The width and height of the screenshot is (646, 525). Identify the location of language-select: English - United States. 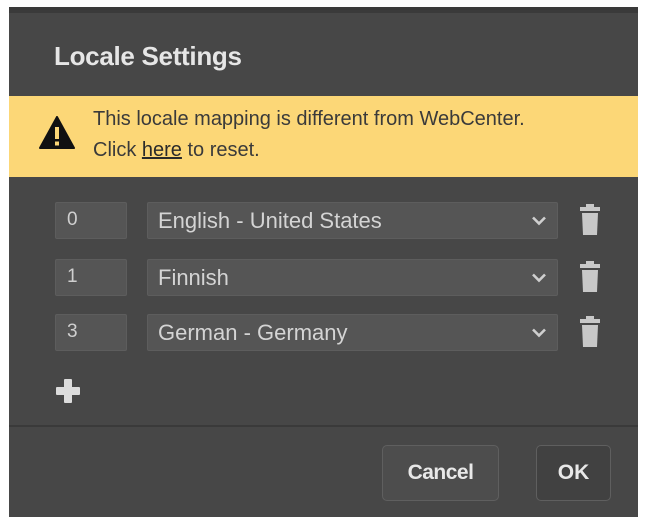
(352, 220).